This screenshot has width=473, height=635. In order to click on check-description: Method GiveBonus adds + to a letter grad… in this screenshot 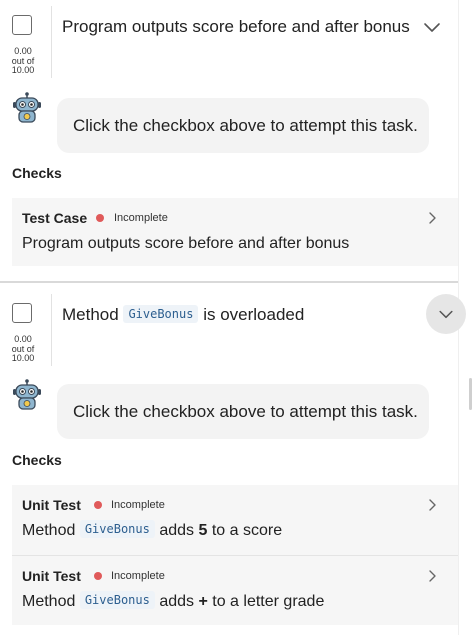, I will do `click(173, 601)`.